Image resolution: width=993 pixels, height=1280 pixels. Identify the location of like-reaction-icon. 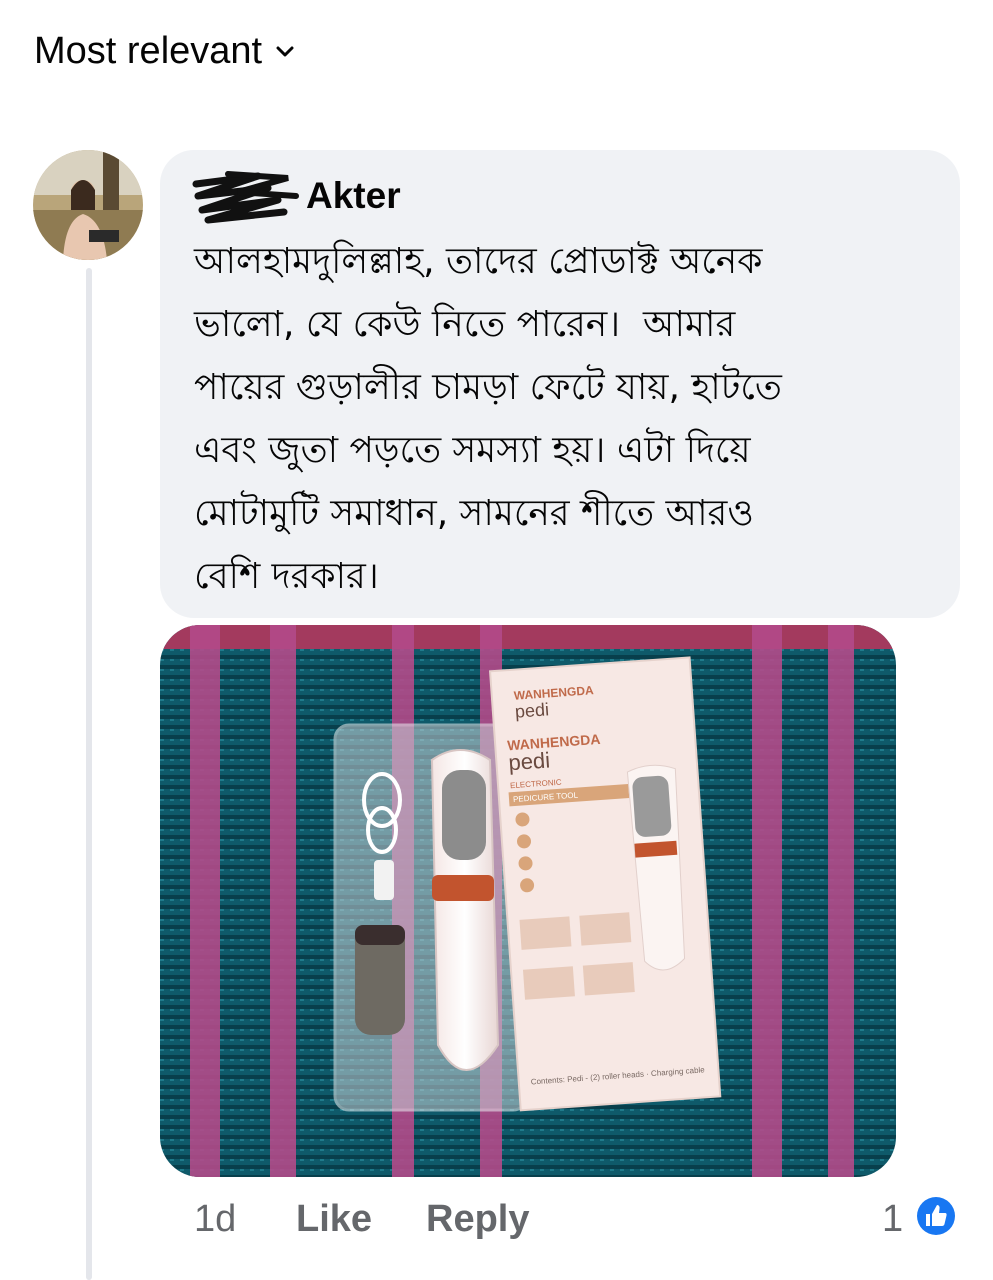
(936, 1216).